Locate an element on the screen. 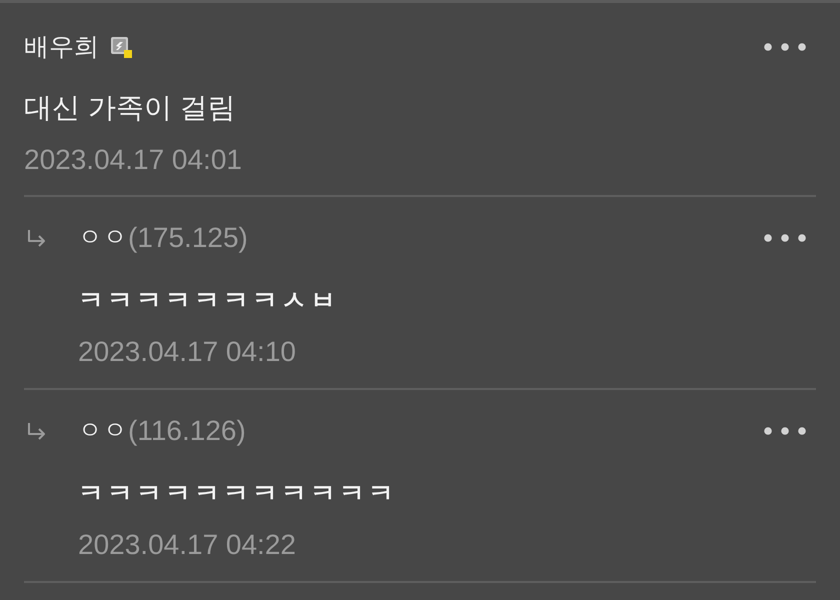  comment-date: 2023.04.17 04:22 is located at coordinates (187, 545).